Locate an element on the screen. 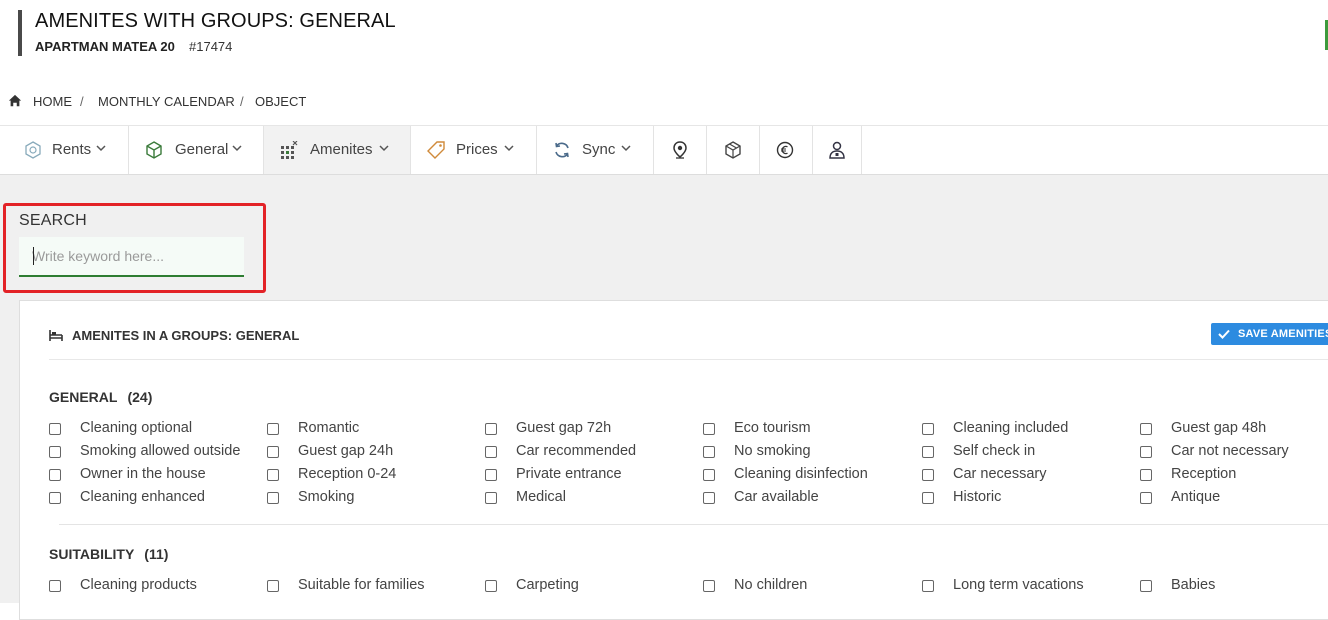 The width and height of the screenshot is (1328, 620). tab-rents: Rents is located at coordinates (64, 150).